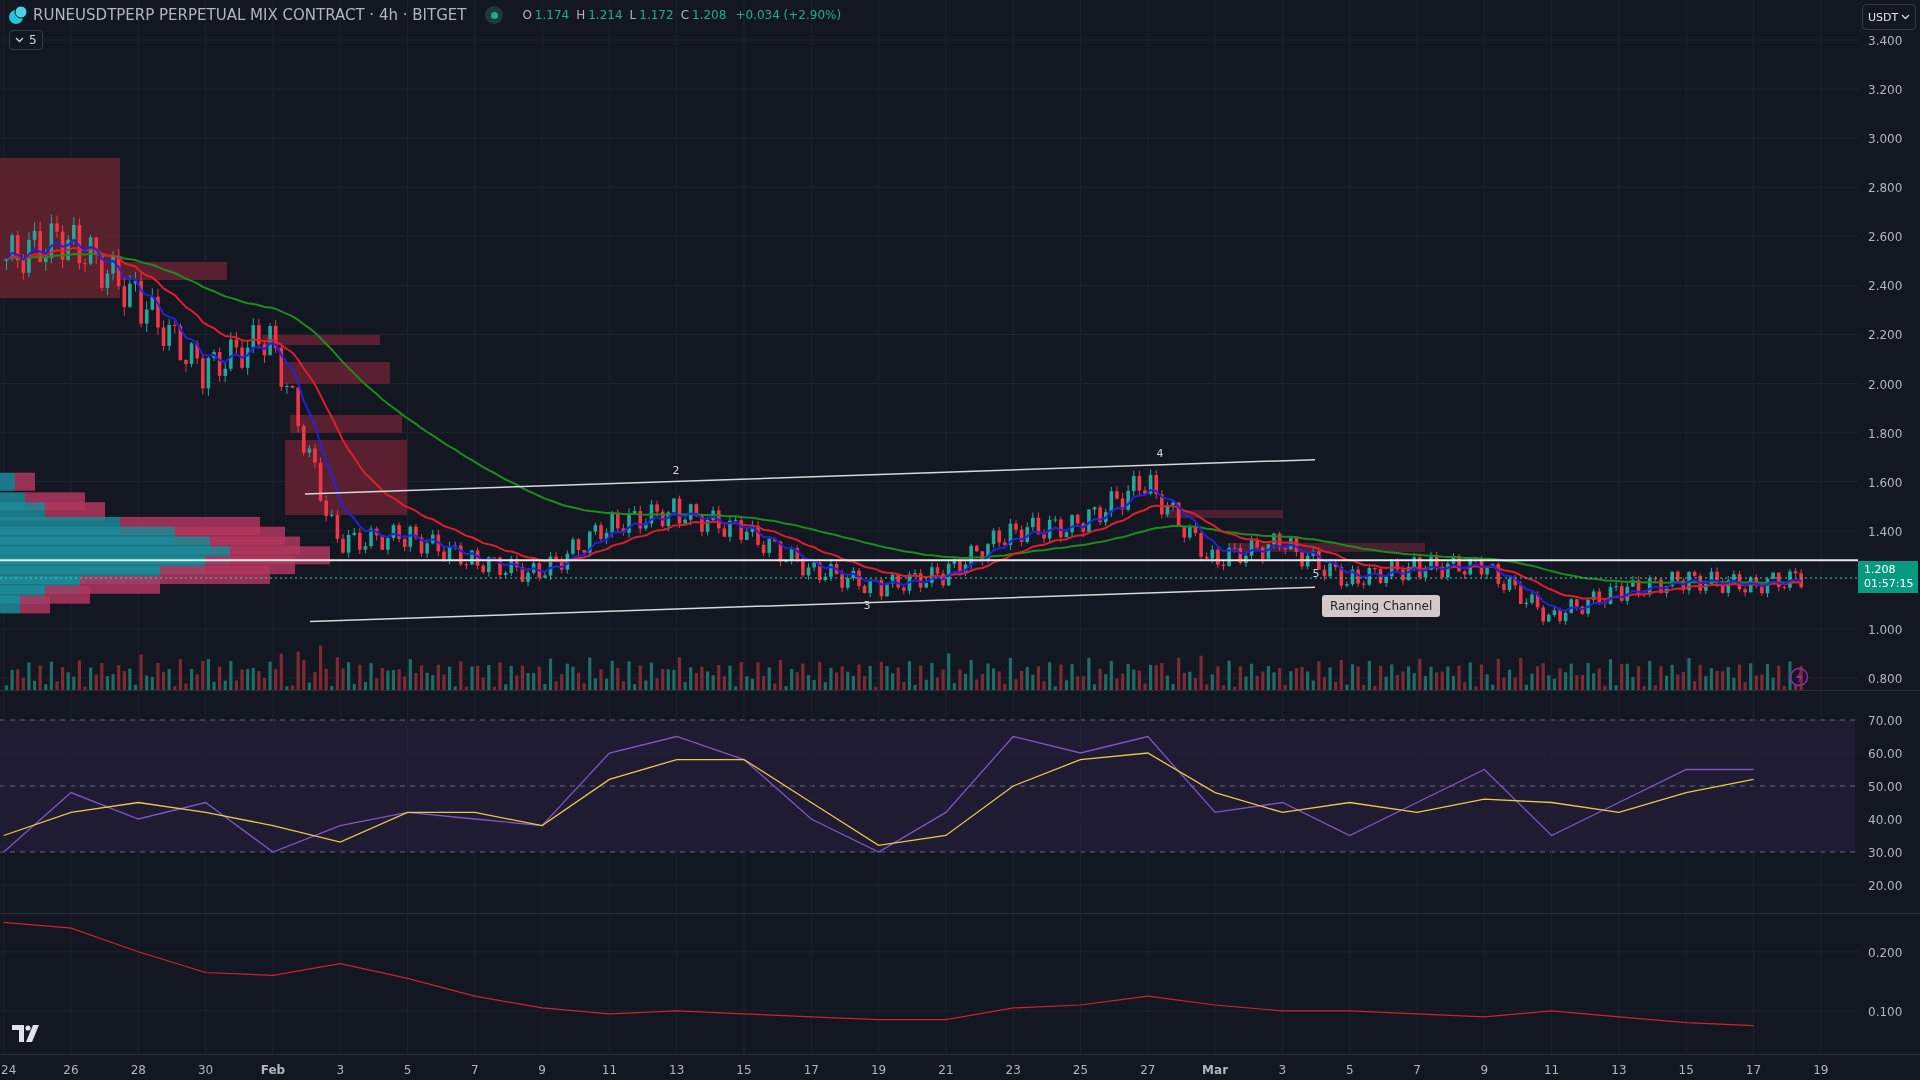 The image size is (1920, 1080). Describe the element at coordinates (1160, 454) in the screenshot. I see `wave-label: 4` at that location.